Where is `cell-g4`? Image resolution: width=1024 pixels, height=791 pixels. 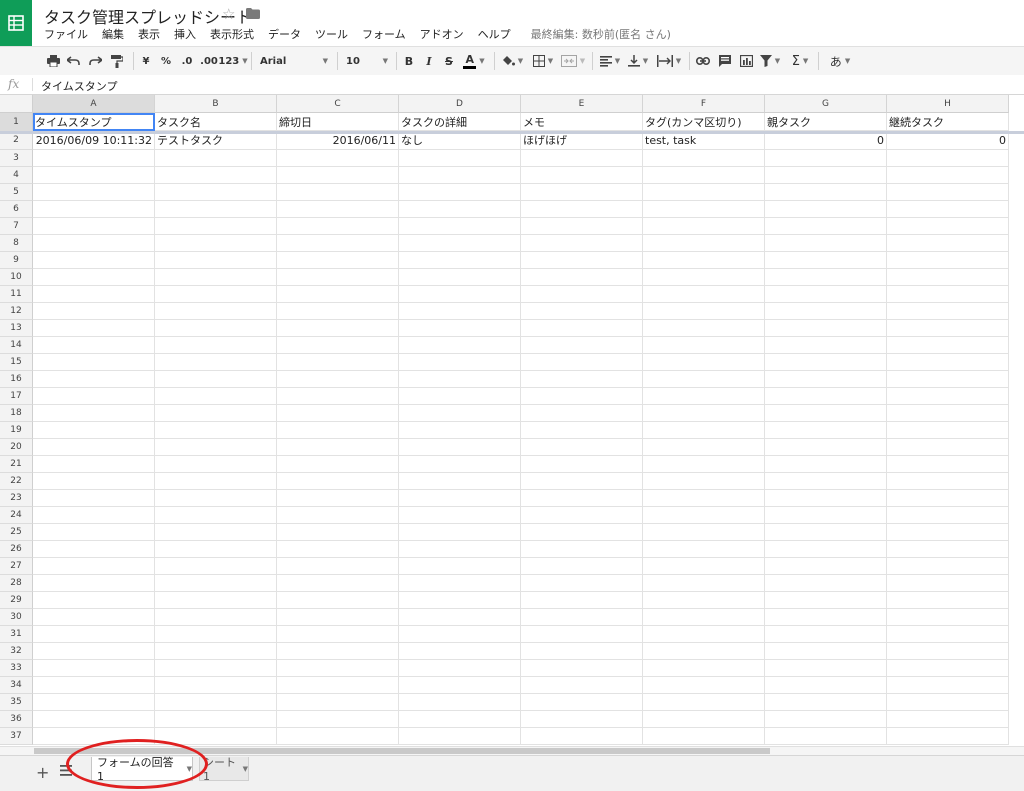
cell-g4 is located at coordinates (826, 175).